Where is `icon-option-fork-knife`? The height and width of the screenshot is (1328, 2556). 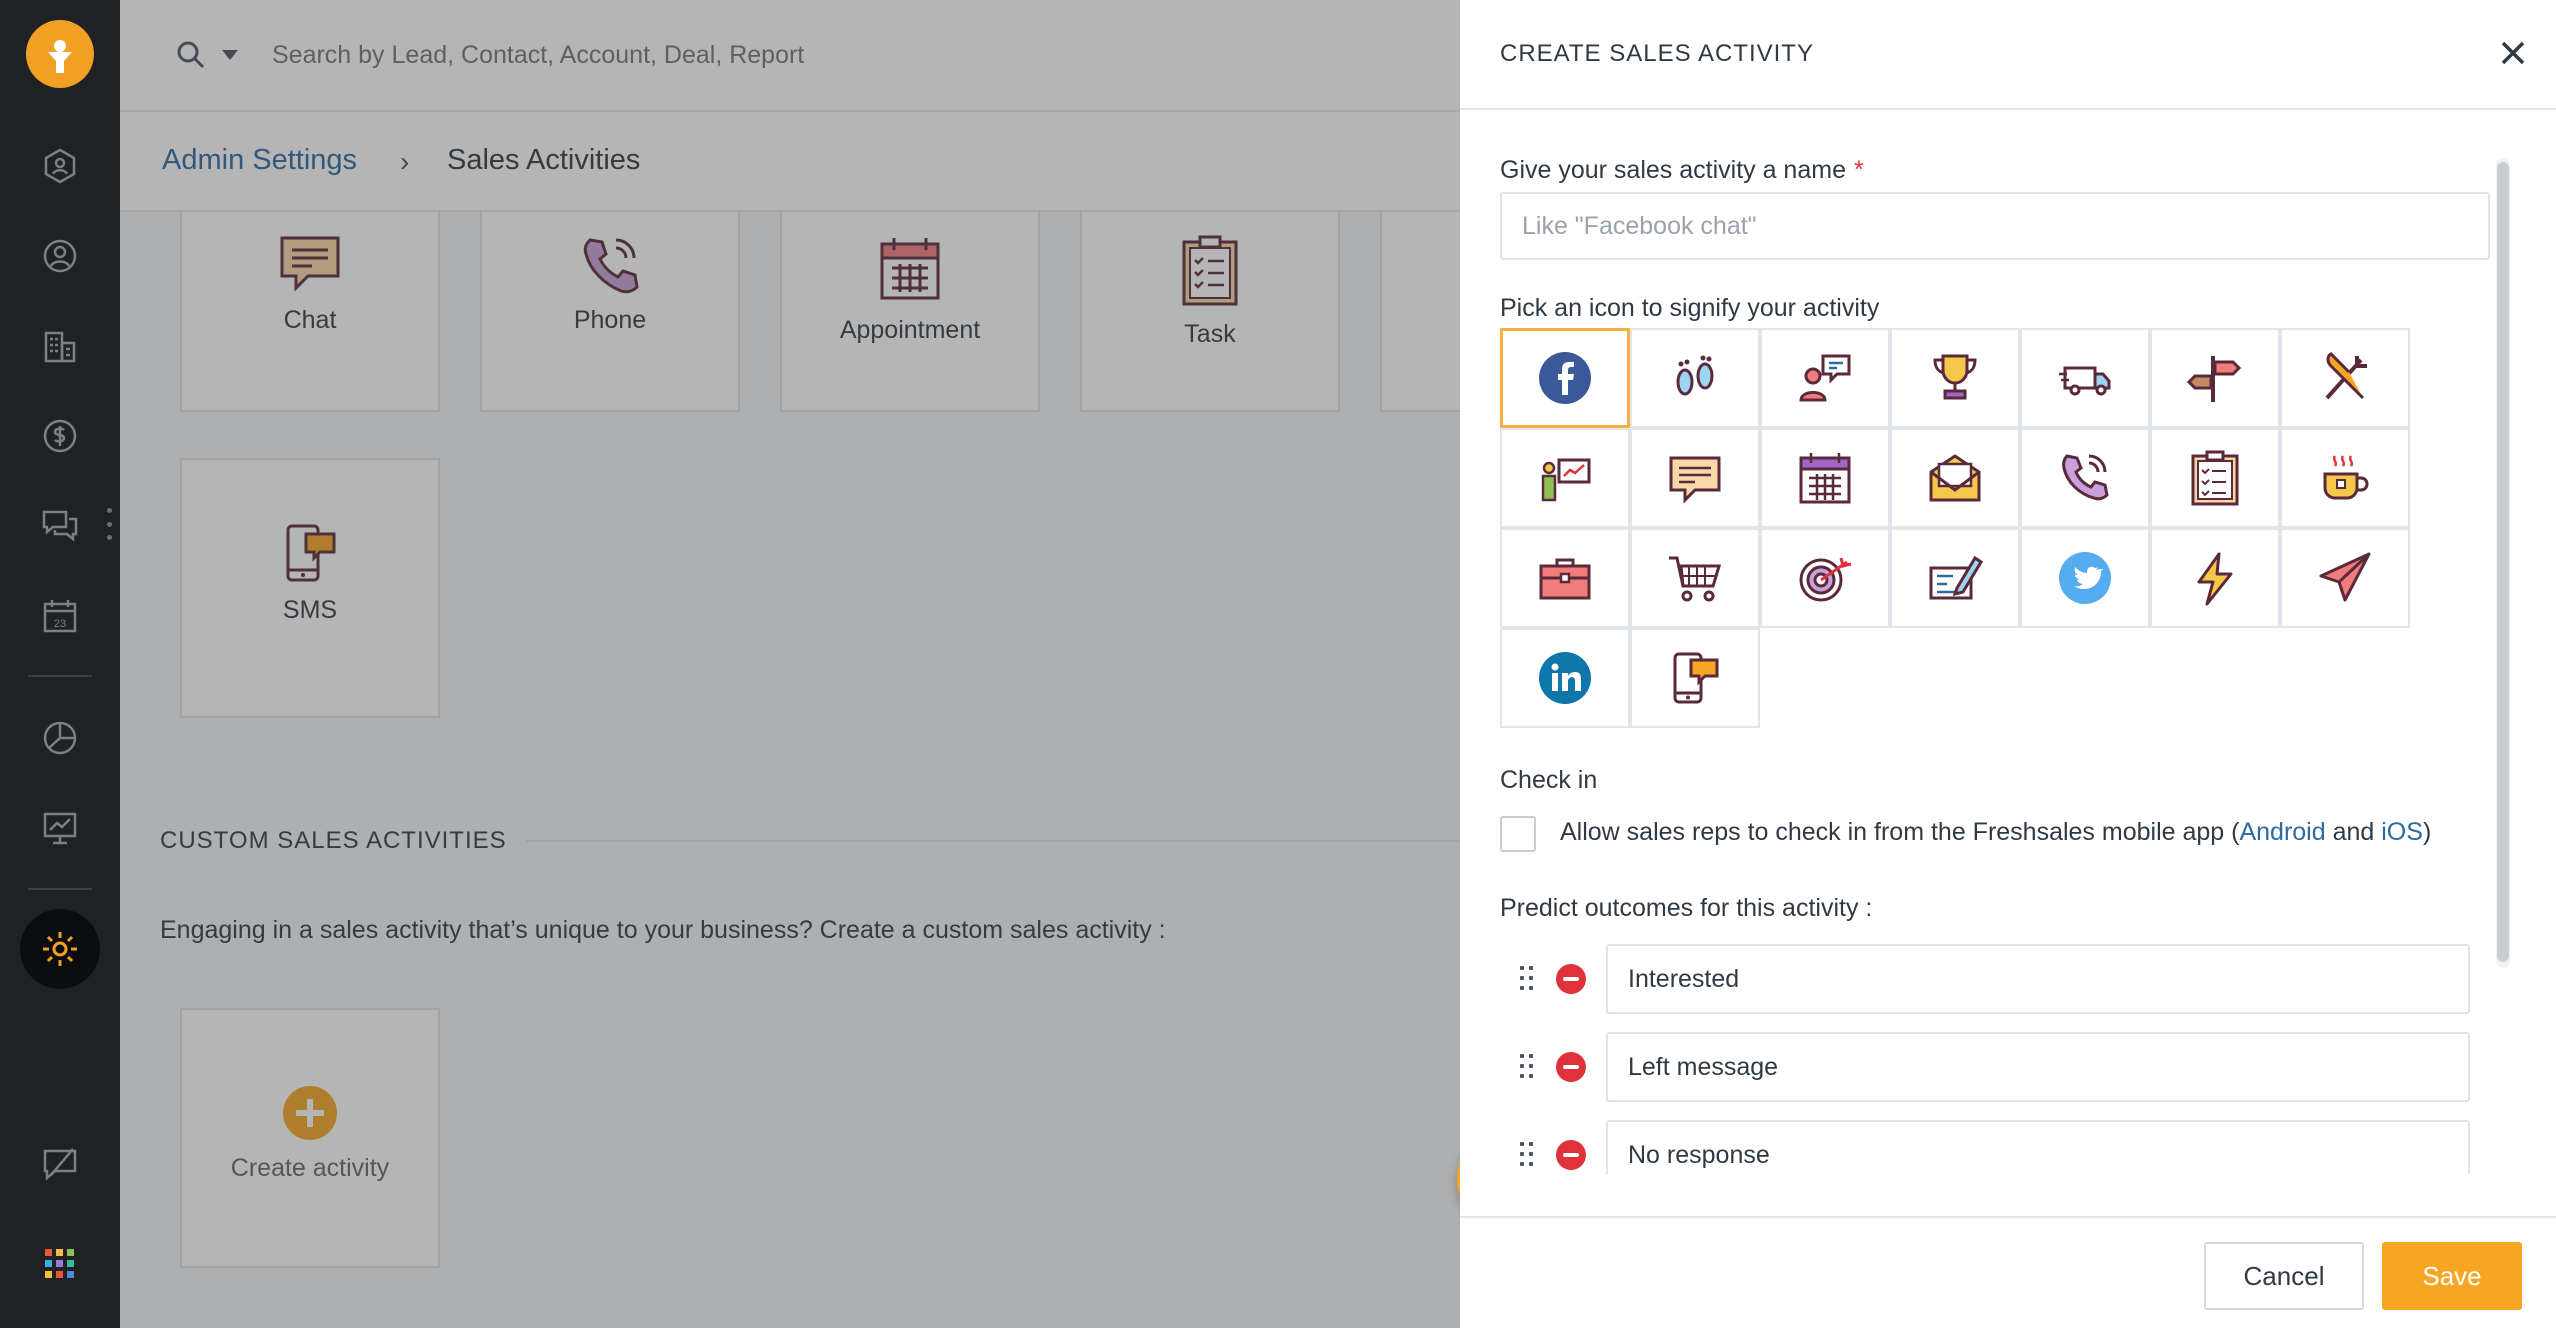 icon-option-fork-knife is located at coordinates (2345, 378).